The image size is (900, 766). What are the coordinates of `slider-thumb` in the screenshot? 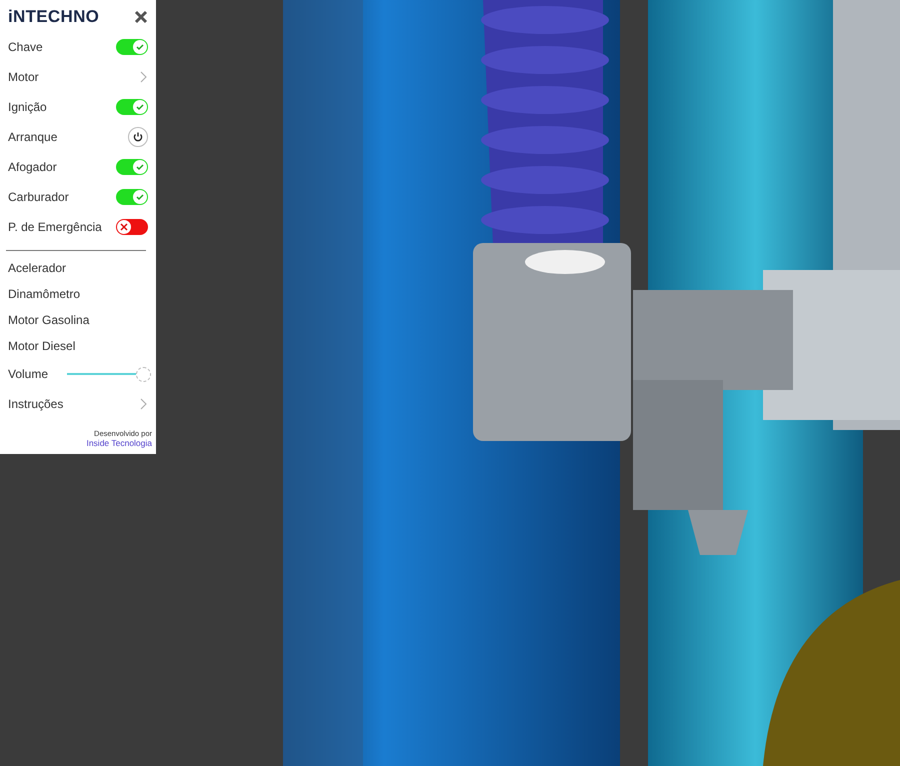 It's located at (143, 374).